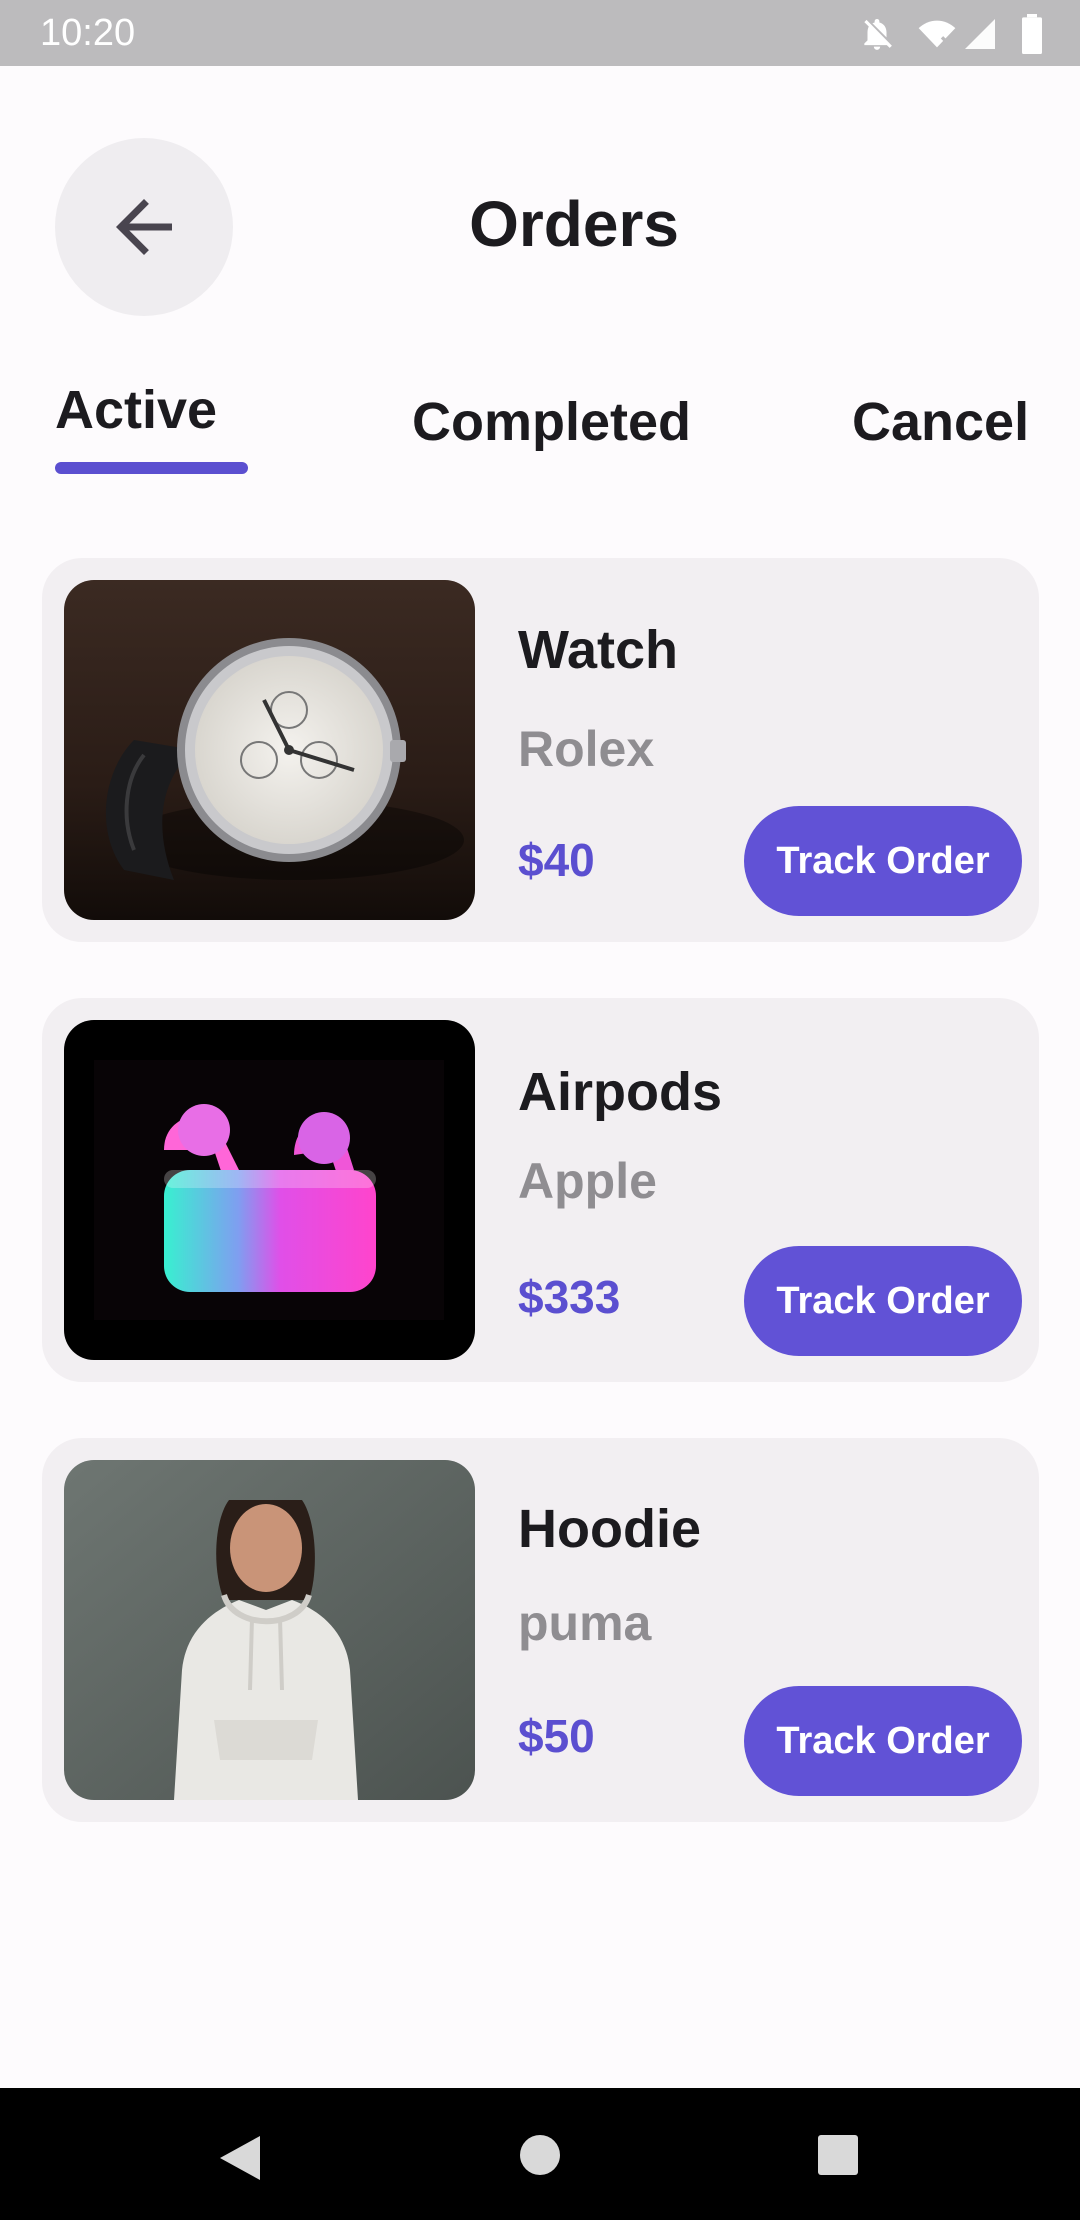 The image size is (1080, 2220). I want to click on wifi-icon, so click(937, 34).